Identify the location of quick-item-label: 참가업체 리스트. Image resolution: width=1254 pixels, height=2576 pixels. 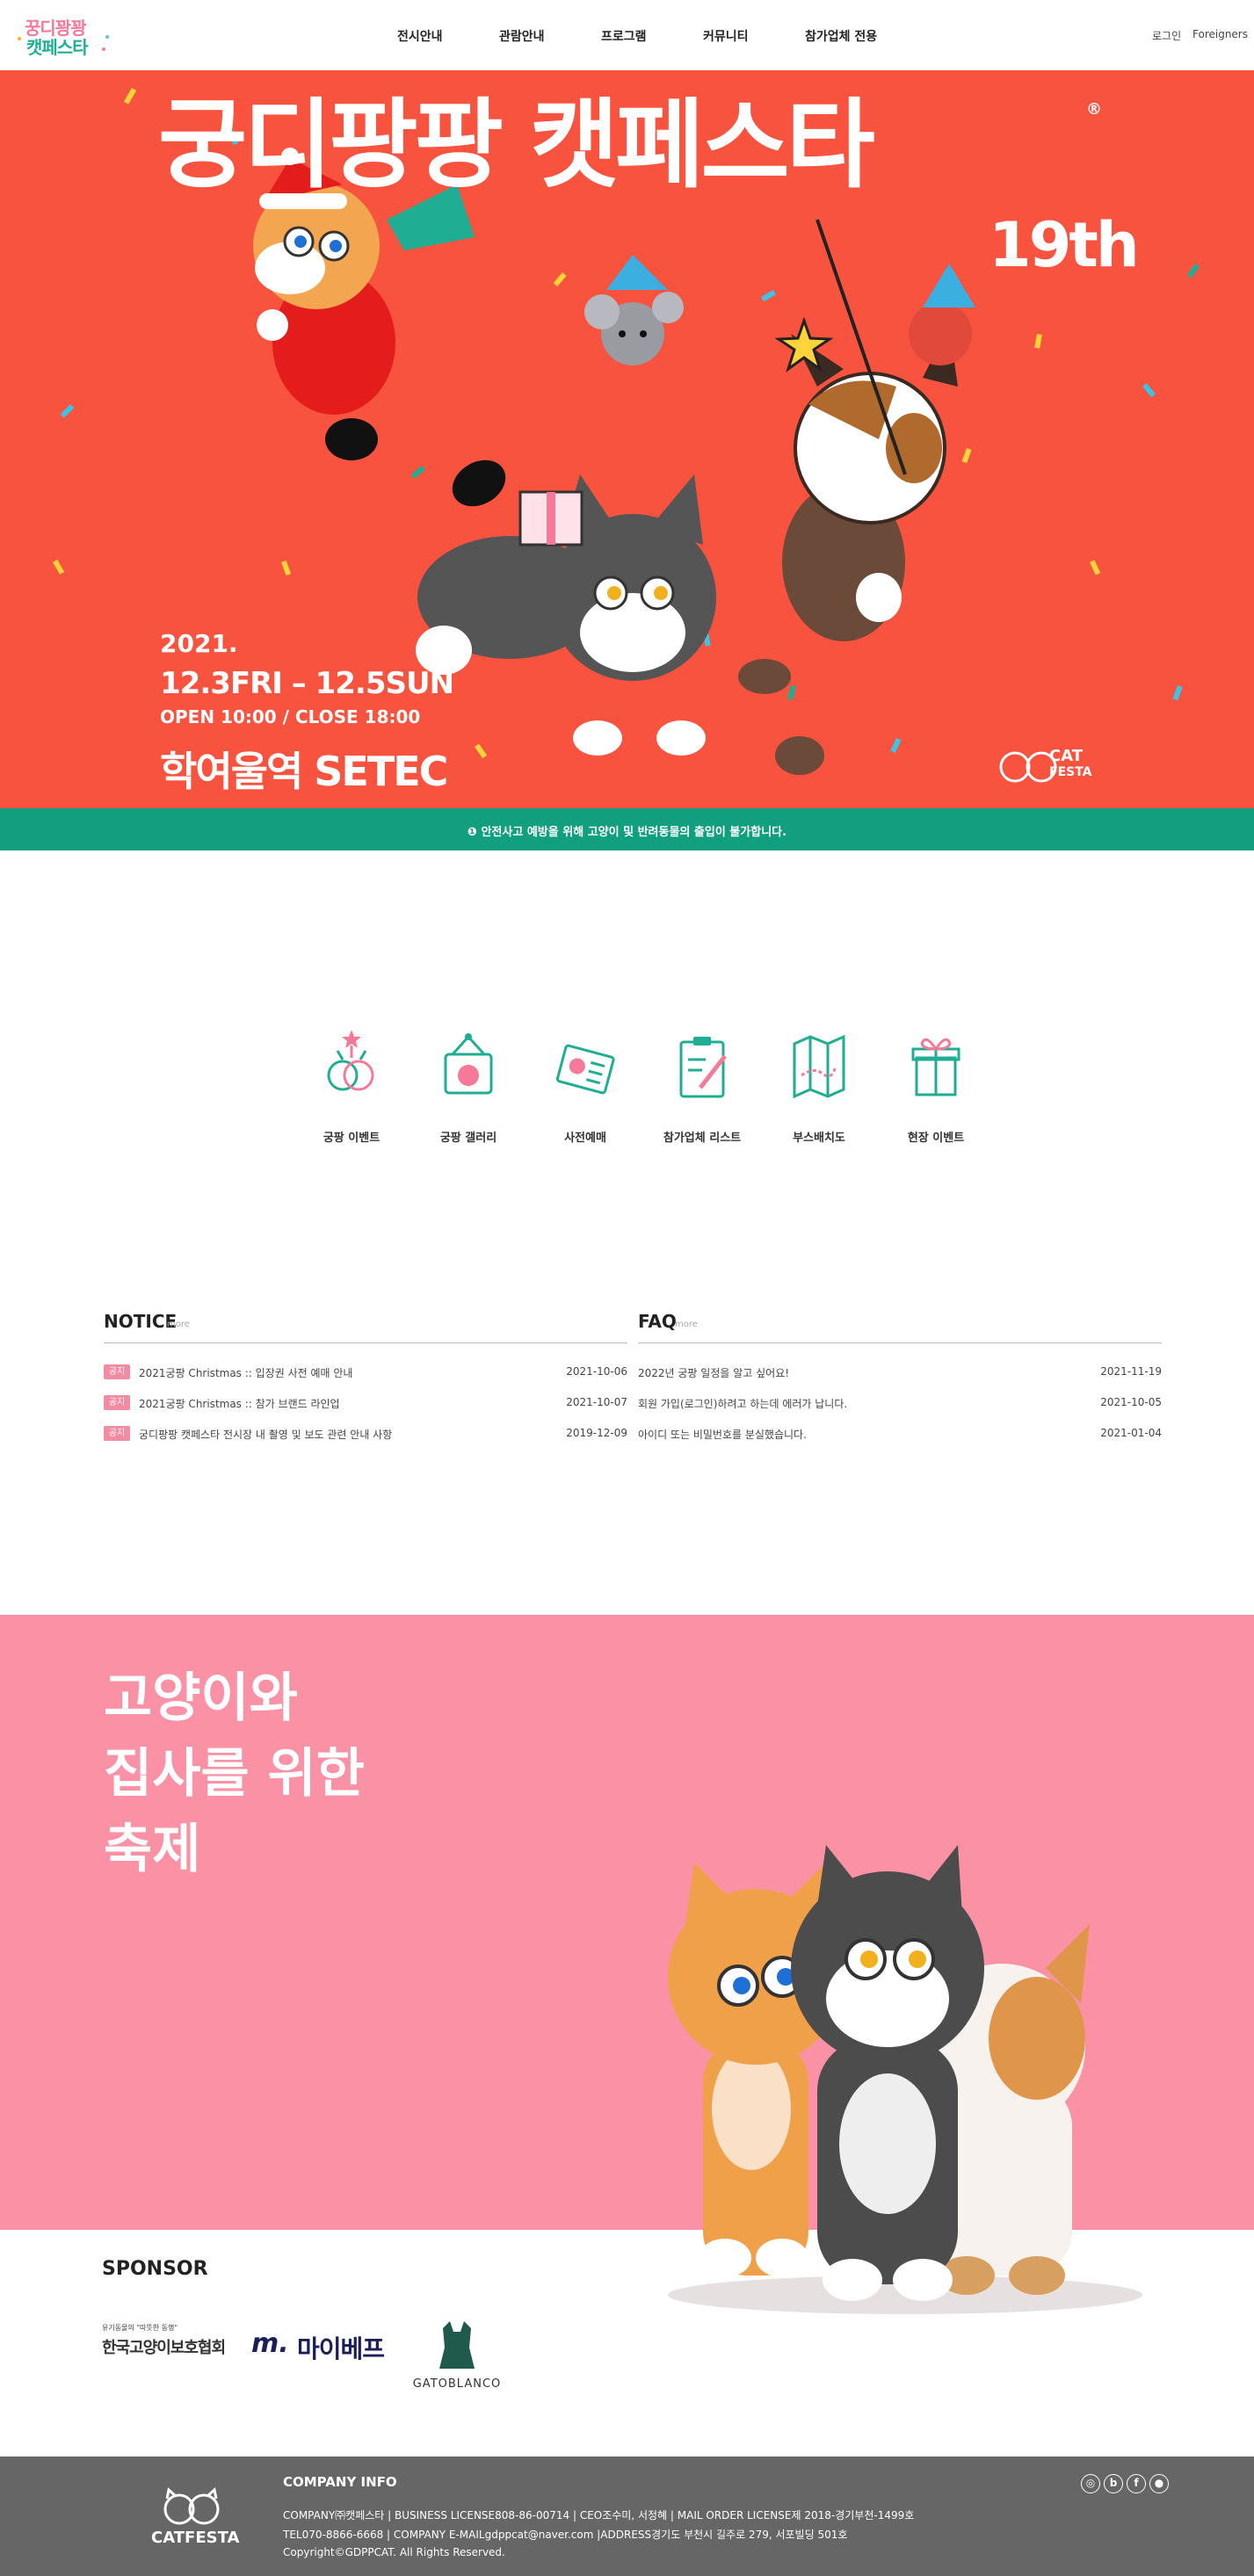
(702, 1138).